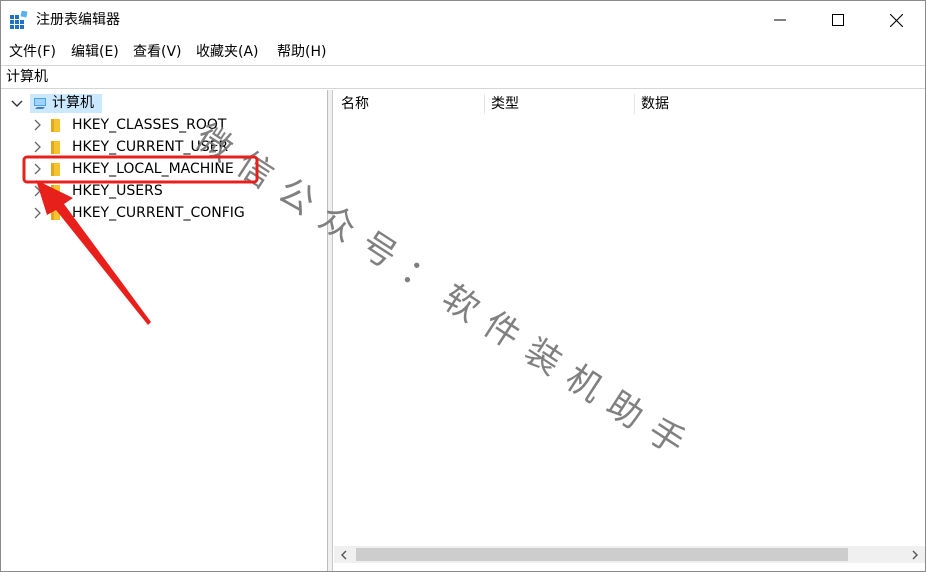  What do you see at coordinates (27, 77) in the screenshot?
I see `address-path: 计算机` at bounding box center [27, 77].